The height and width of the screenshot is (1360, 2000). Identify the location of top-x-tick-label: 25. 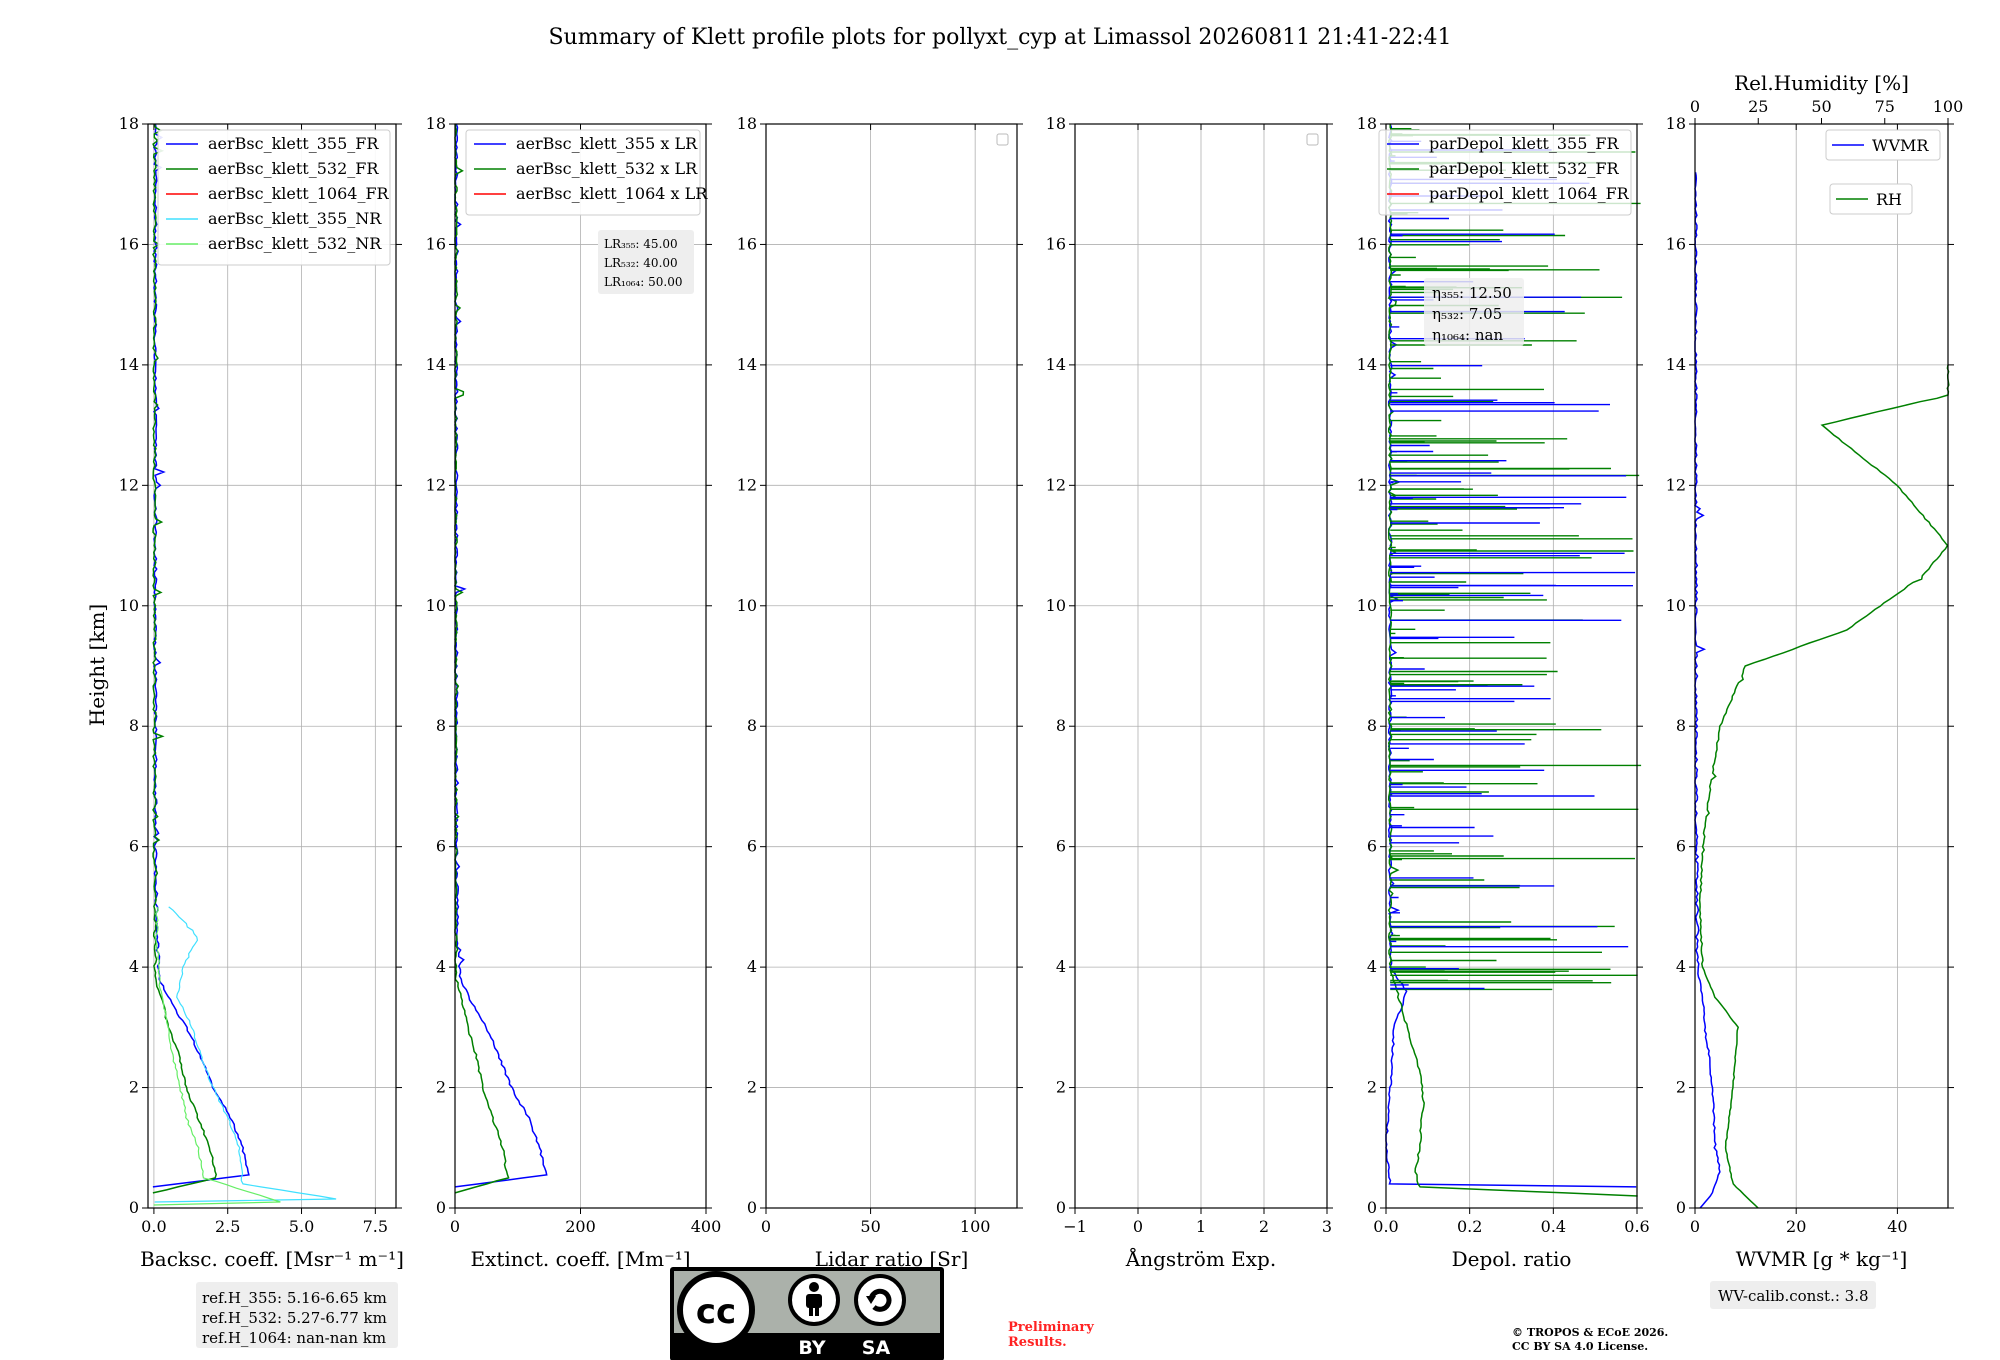
(1758, 106).